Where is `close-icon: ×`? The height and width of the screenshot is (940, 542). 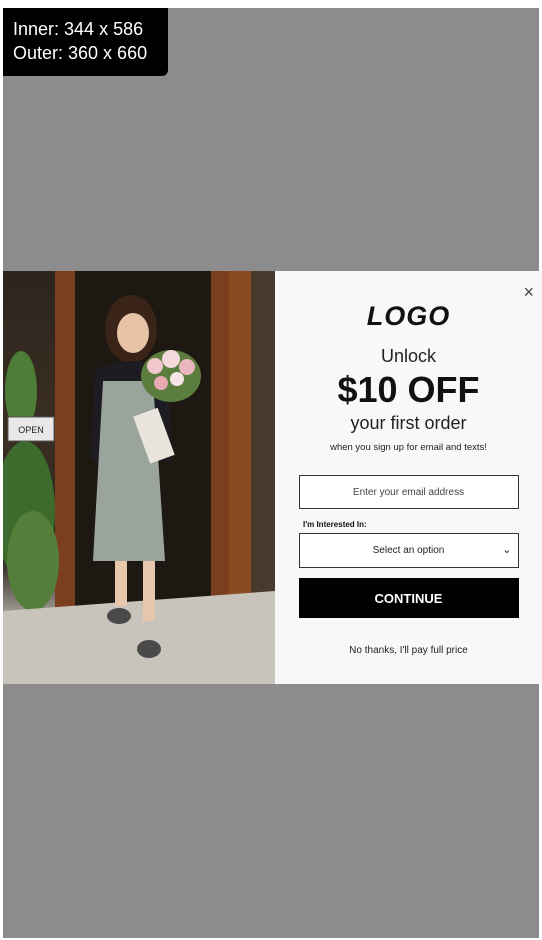 close-icon: × is located at coordinates (528, 292).